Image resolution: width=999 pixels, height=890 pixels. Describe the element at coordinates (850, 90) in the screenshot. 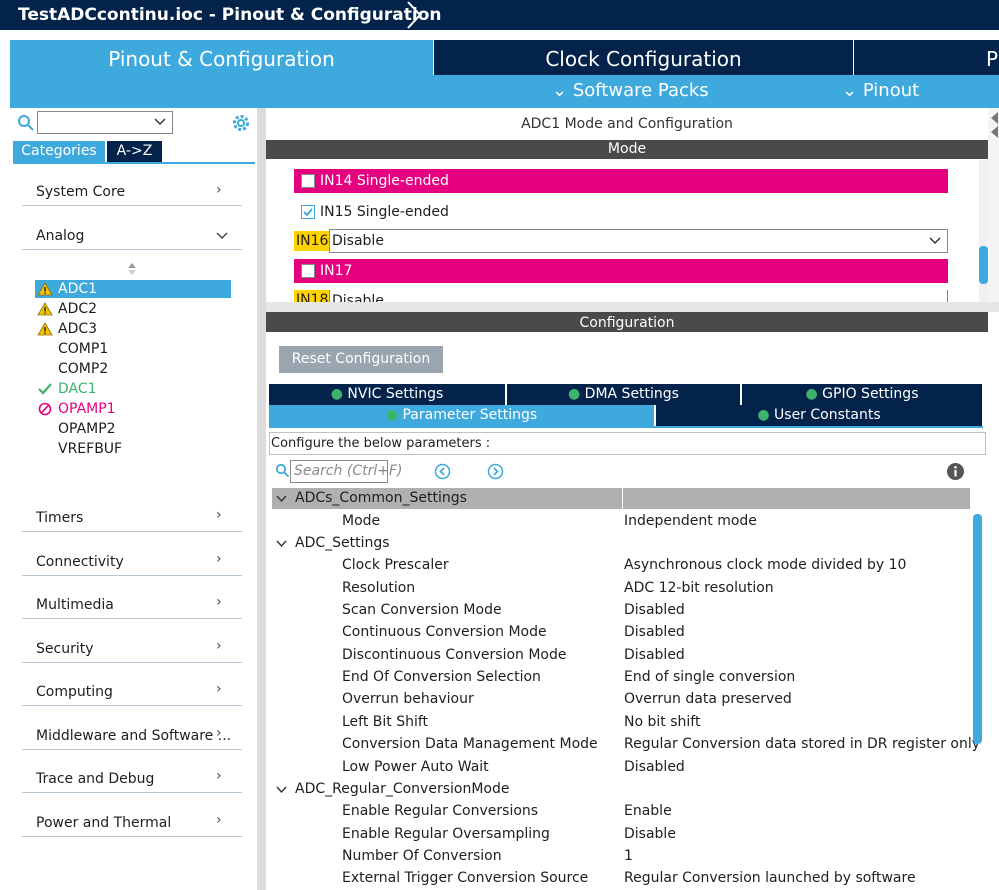

I see `chevron-down-icon: ⌄` at that location.